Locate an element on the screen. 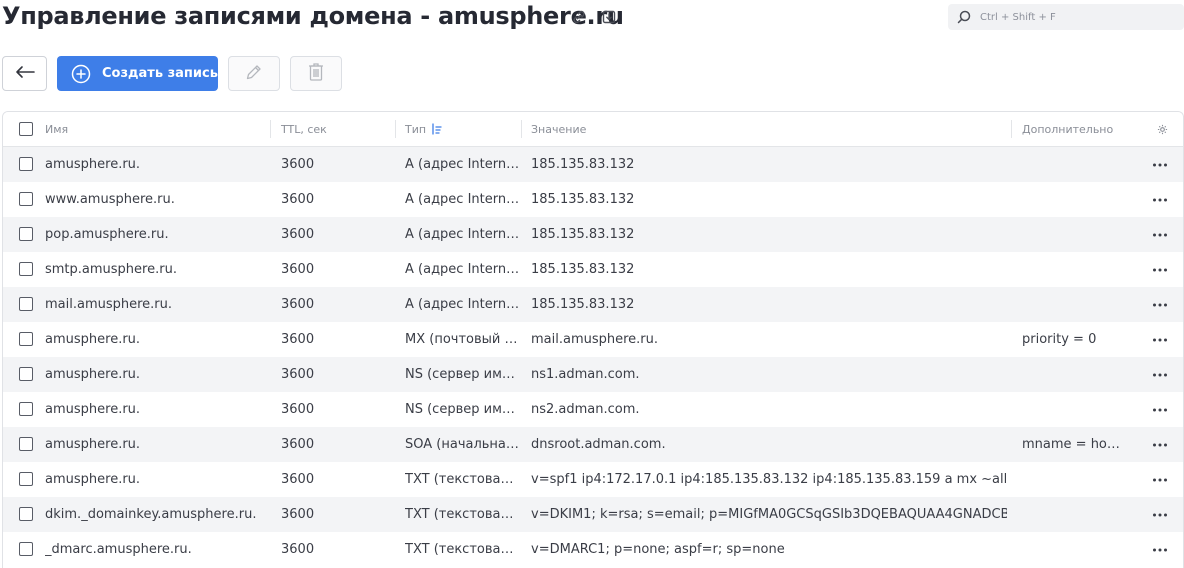 This screenshot has height=568, width=1184. column-header-ttl: TTL, сек is located at coordinates (304, 129).